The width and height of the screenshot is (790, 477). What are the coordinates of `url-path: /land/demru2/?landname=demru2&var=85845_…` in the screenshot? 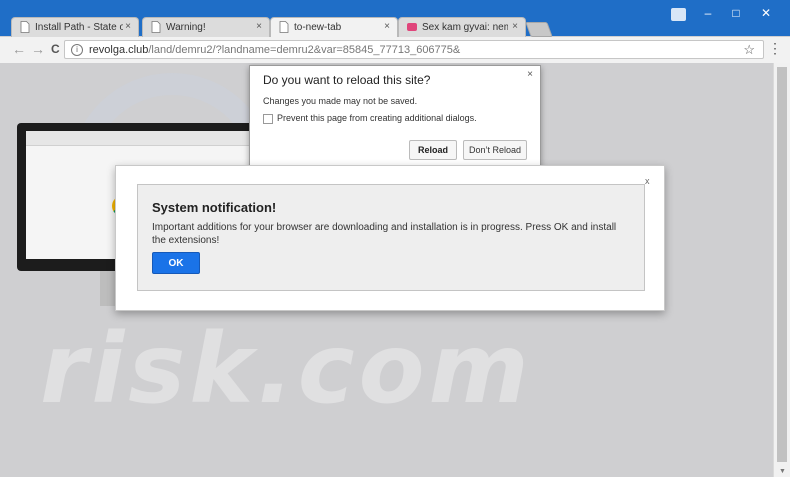 It's located at (304, 50).